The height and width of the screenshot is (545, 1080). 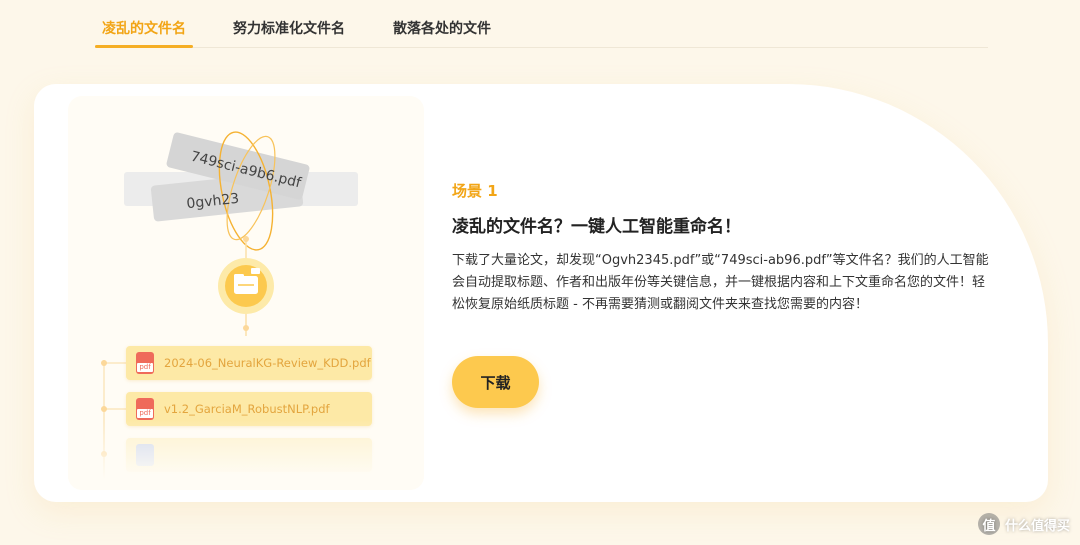 I want to click on headline: 凌乱的文件名？一键人工智能重命名！, so click(x=596, y=227).